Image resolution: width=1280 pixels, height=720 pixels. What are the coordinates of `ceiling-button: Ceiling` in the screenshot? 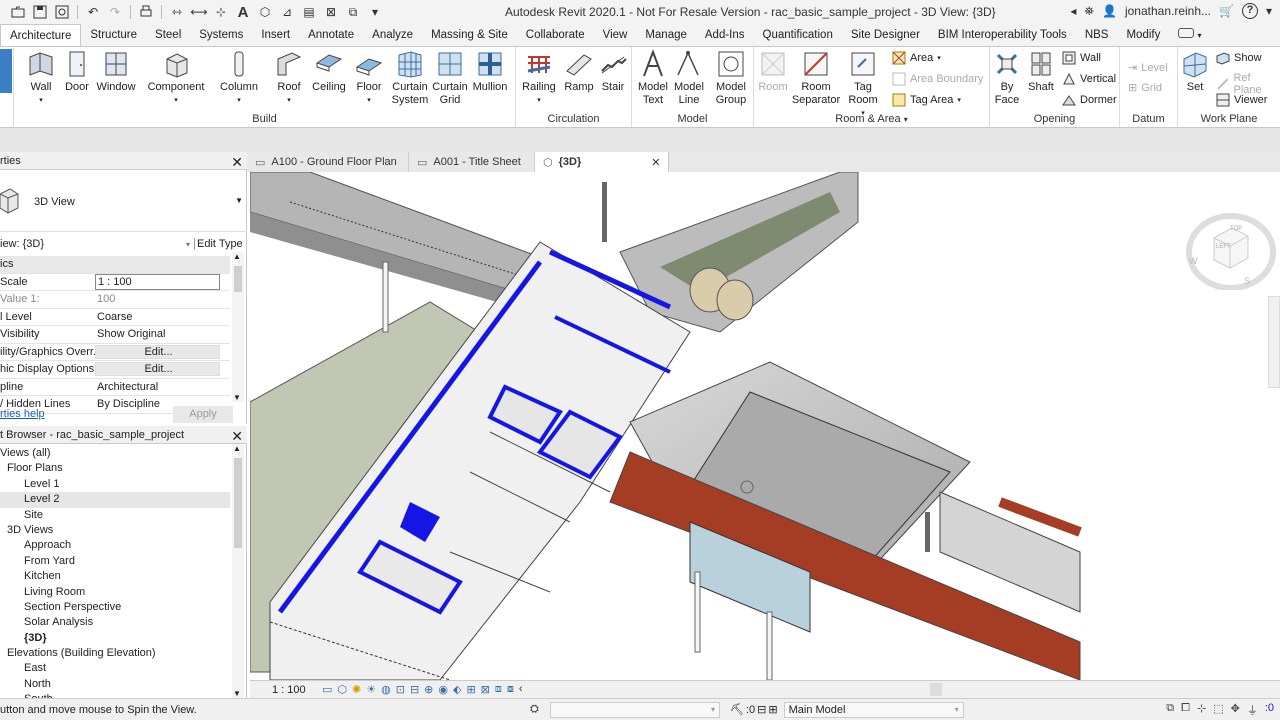 It's located at (329, 71).